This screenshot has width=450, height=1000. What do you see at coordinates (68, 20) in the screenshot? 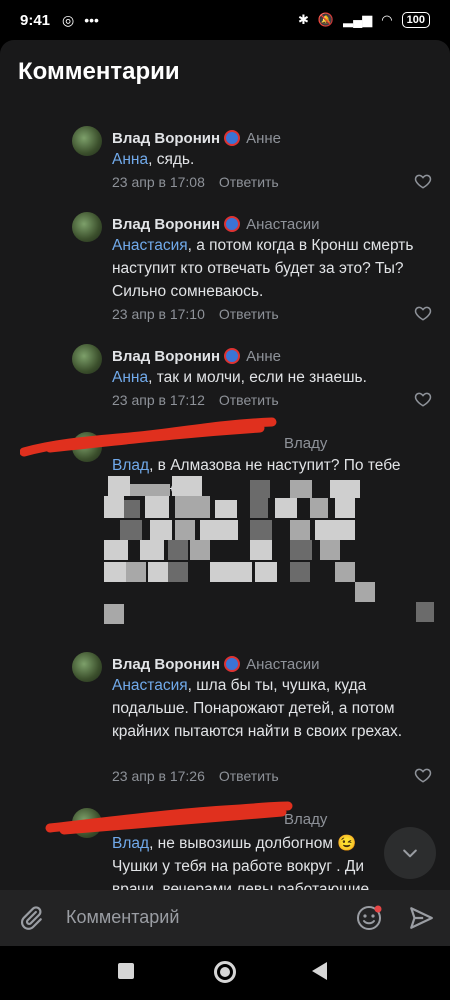
I see `whatsapp-icon: ◎` at bounding box center [68, 20].